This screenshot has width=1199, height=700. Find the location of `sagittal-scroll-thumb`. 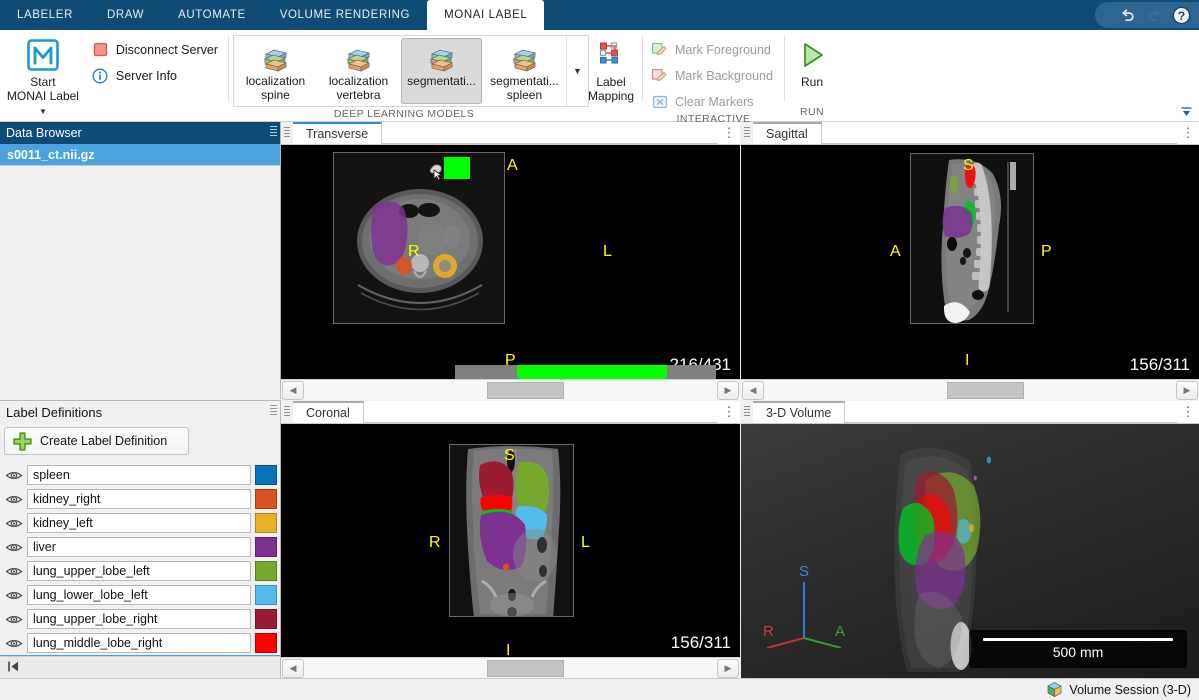

sagittal-scroll-thumb is located at coordinates (985, 390).